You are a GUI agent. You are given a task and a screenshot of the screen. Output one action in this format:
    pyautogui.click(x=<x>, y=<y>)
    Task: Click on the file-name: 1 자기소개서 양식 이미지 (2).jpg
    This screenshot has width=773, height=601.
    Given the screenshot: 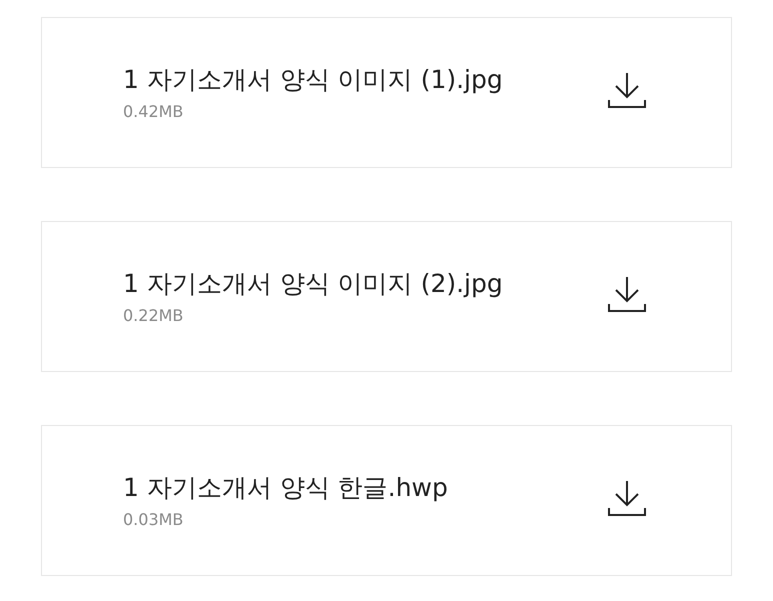 What is the action you would take?
    pyautogui.click(x=313, y=284)
    